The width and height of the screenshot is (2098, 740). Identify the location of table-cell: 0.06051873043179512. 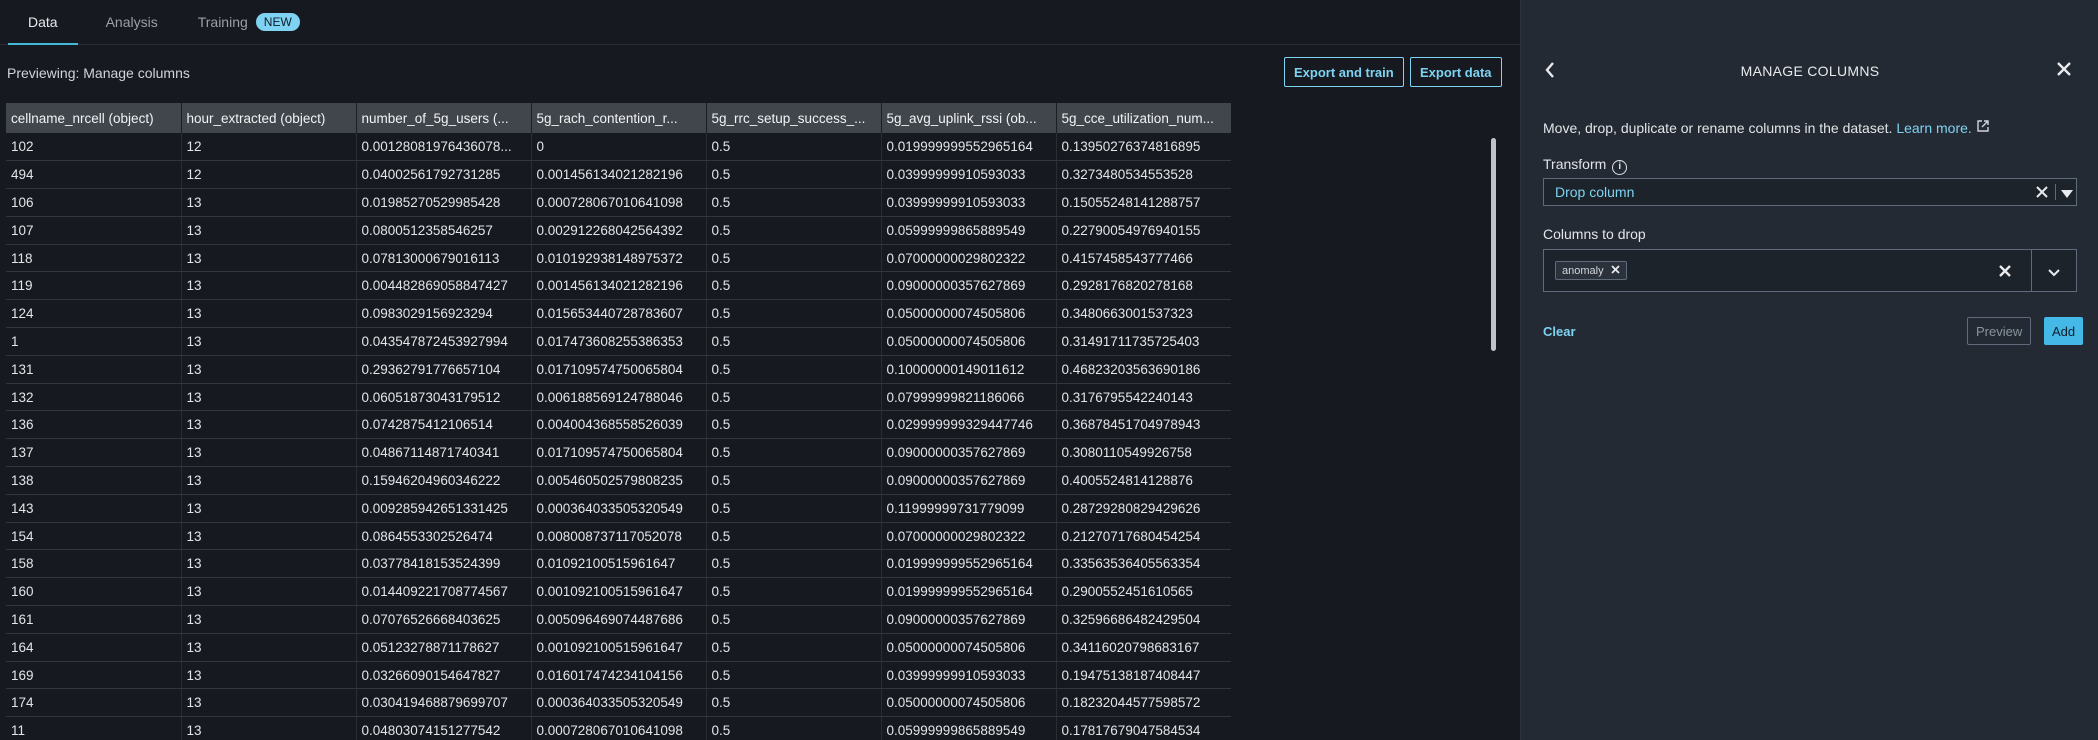
(444, 397).